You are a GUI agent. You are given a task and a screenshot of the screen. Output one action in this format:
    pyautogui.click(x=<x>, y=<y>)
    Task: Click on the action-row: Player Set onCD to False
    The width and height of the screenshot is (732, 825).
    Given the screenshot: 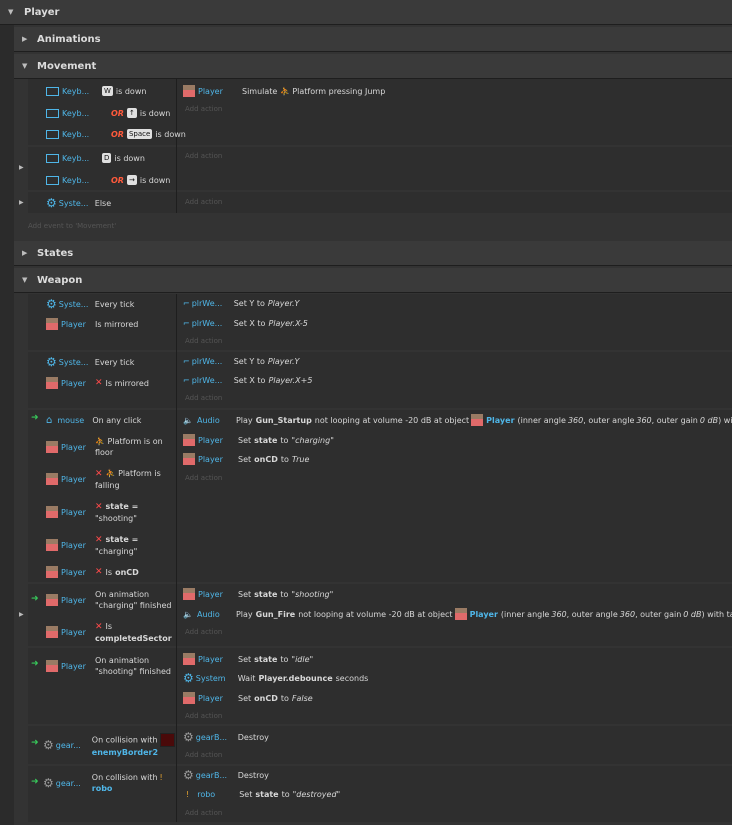 What is the action you would take?
    pyautogui.click(x=248, y=698)
    